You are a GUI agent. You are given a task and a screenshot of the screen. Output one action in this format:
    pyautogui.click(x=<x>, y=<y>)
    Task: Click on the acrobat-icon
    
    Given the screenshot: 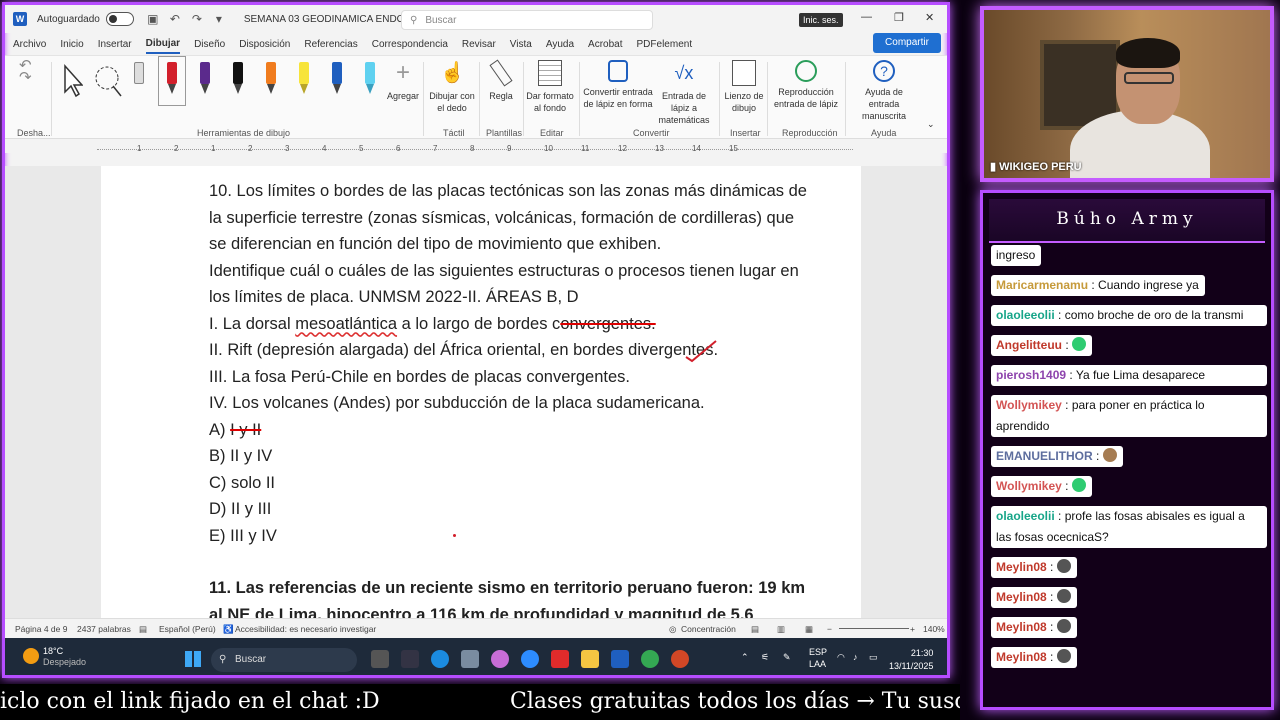 What is the action you would take?
    pyautogui.click(x=560, y=659)
    